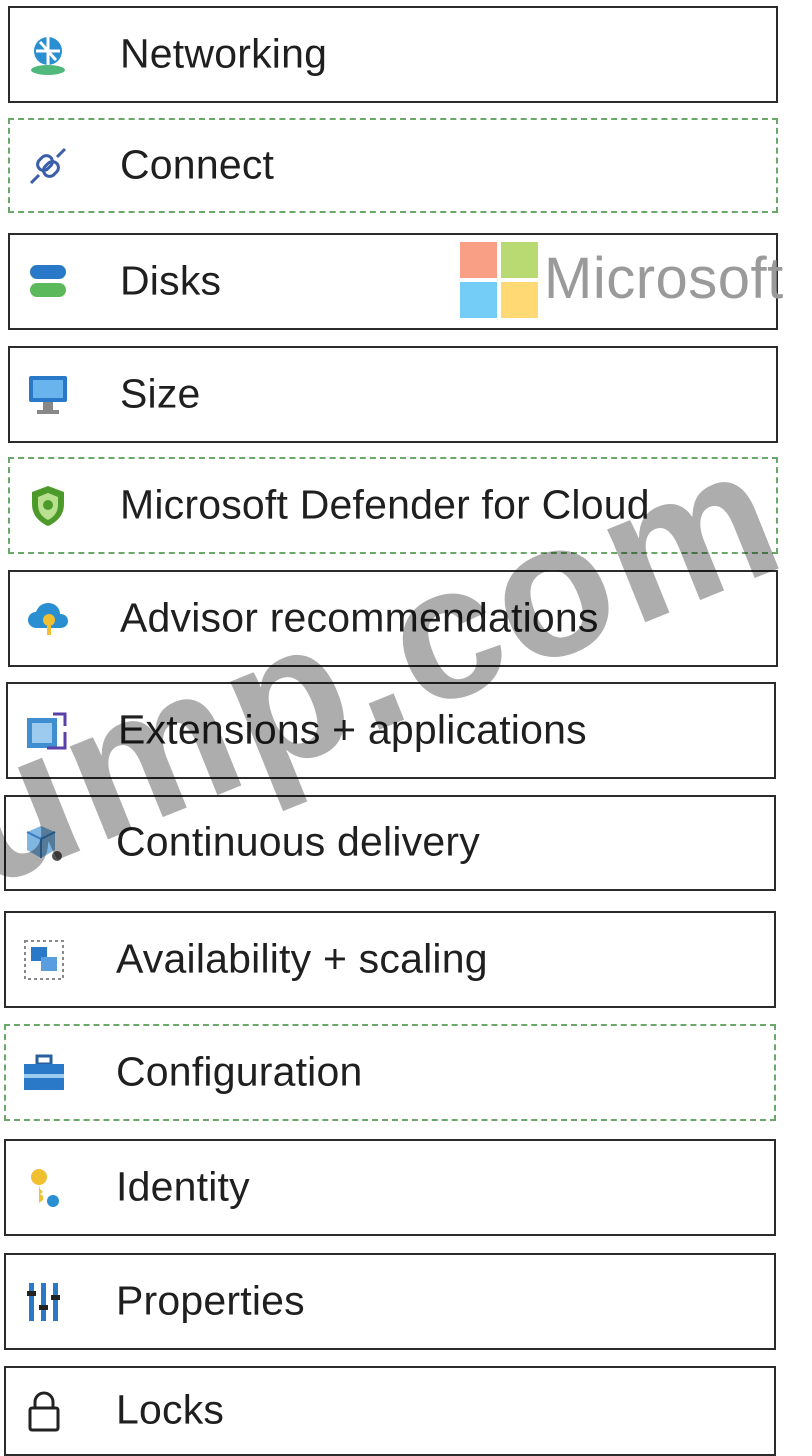 This screenshot has height=1456, width=812. What do you see at coordinates (160, 393) in the screenshot?
I see `menu-item-label: Size` at bounding box center [160, 393].